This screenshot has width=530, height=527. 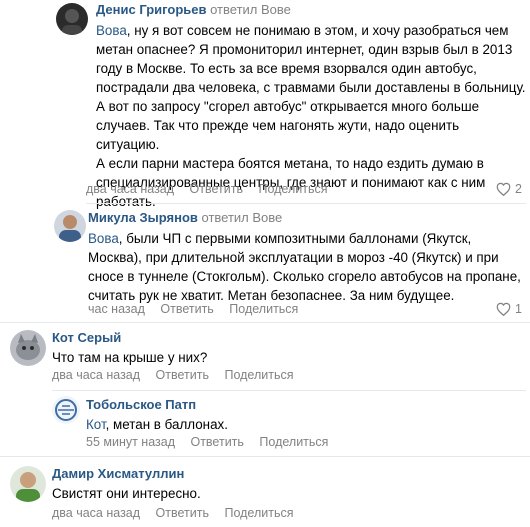 I want to click on comment-actions: 55 минут назад Ответить Поделиться, so click(x=207, y=442).